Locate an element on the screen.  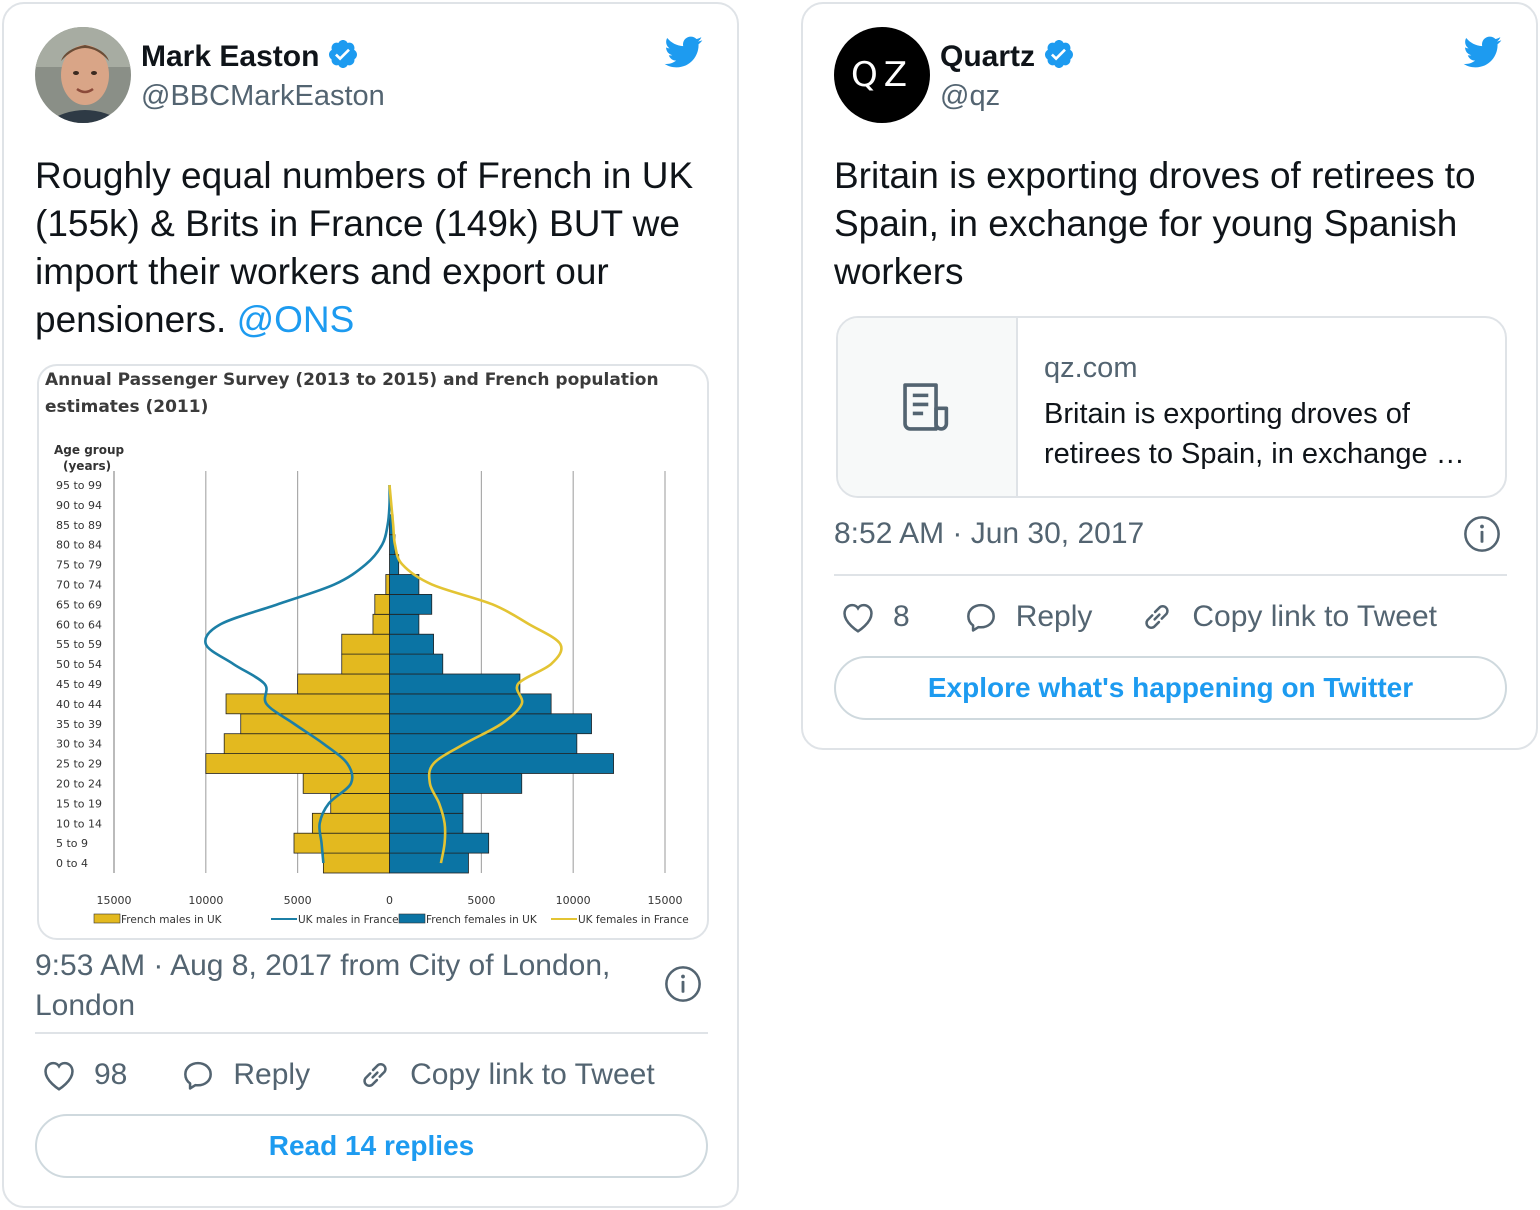
article-icon is located at coordinates (926, 407).